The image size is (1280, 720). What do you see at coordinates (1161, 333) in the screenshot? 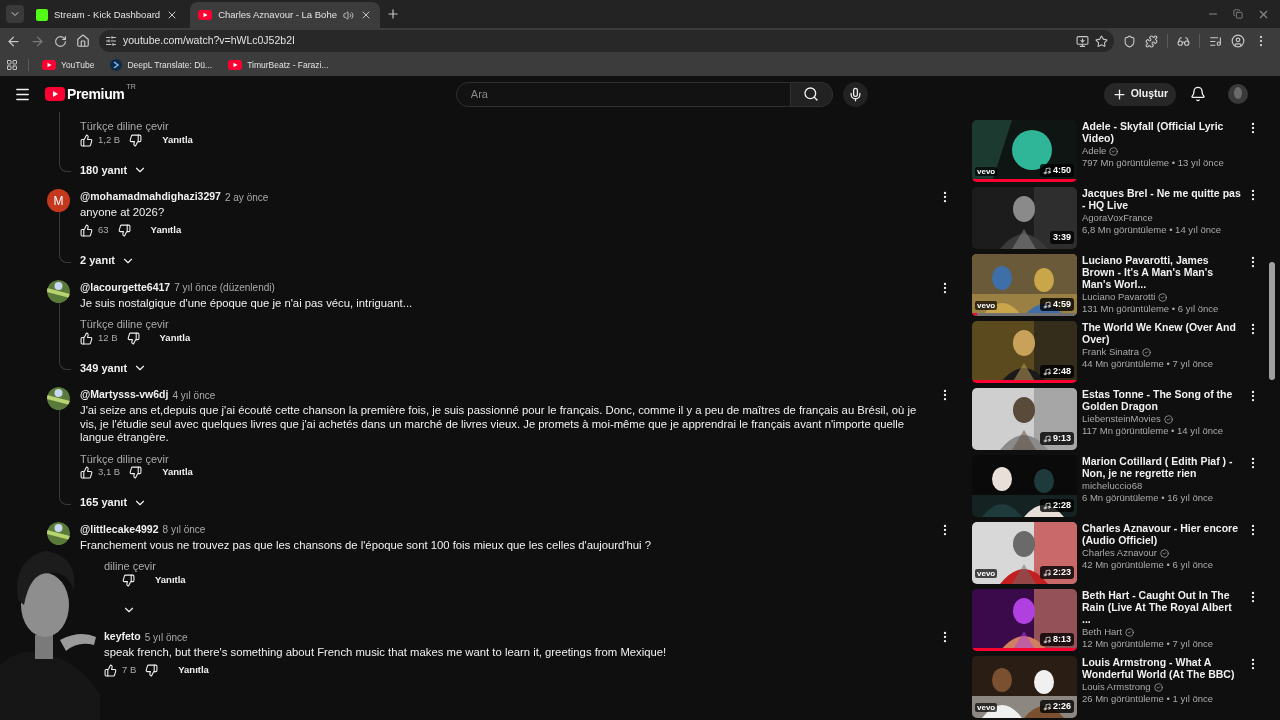
I see `video-title: The World We Knew (Over And Over)` at bounding box center [1161, 333].